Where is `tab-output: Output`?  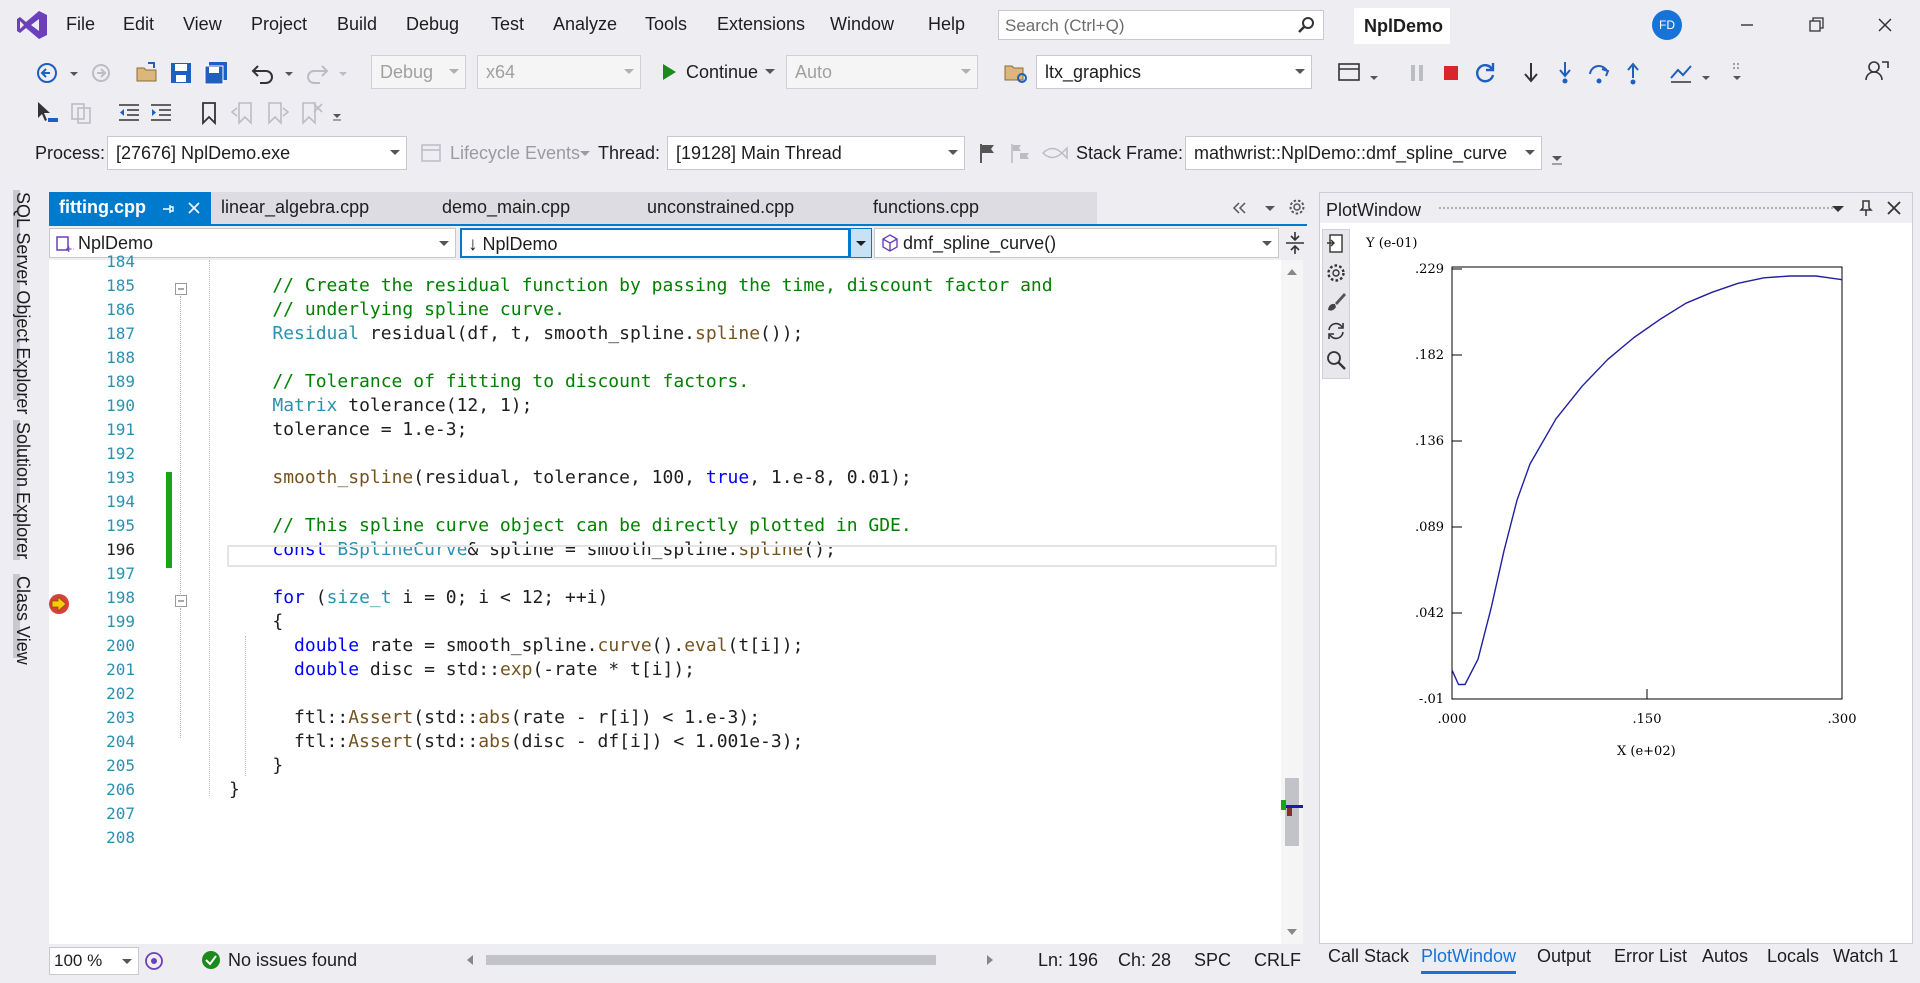 tab-output: Output is located at coordinates (1564, 956).